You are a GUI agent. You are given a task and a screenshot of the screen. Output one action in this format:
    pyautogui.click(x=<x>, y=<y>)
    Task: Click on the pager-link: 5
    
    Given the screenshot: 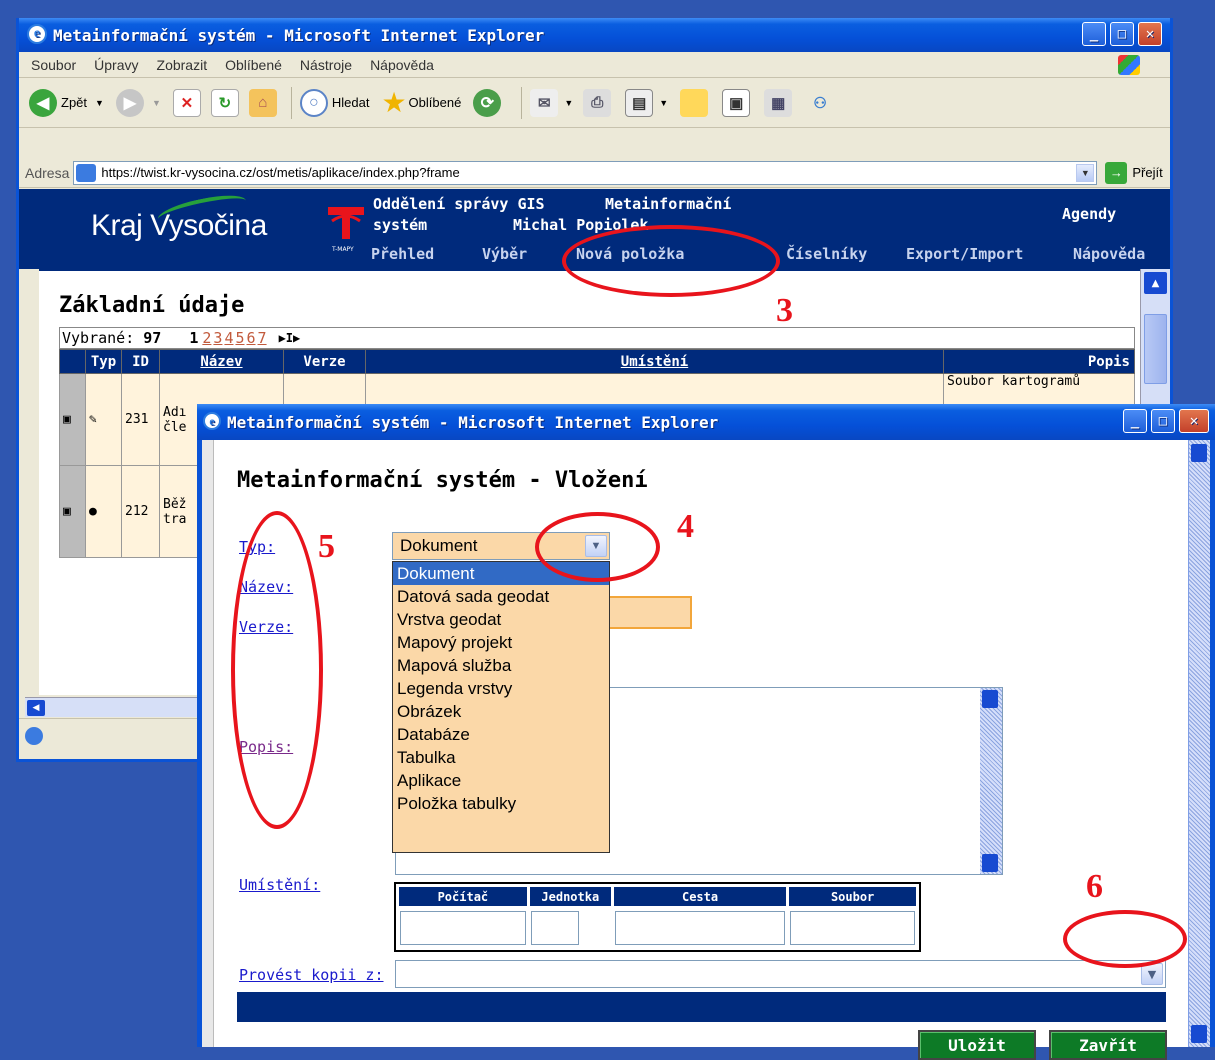 What is the action you would take?
    pyautogui.click(x=239, y=338)
    